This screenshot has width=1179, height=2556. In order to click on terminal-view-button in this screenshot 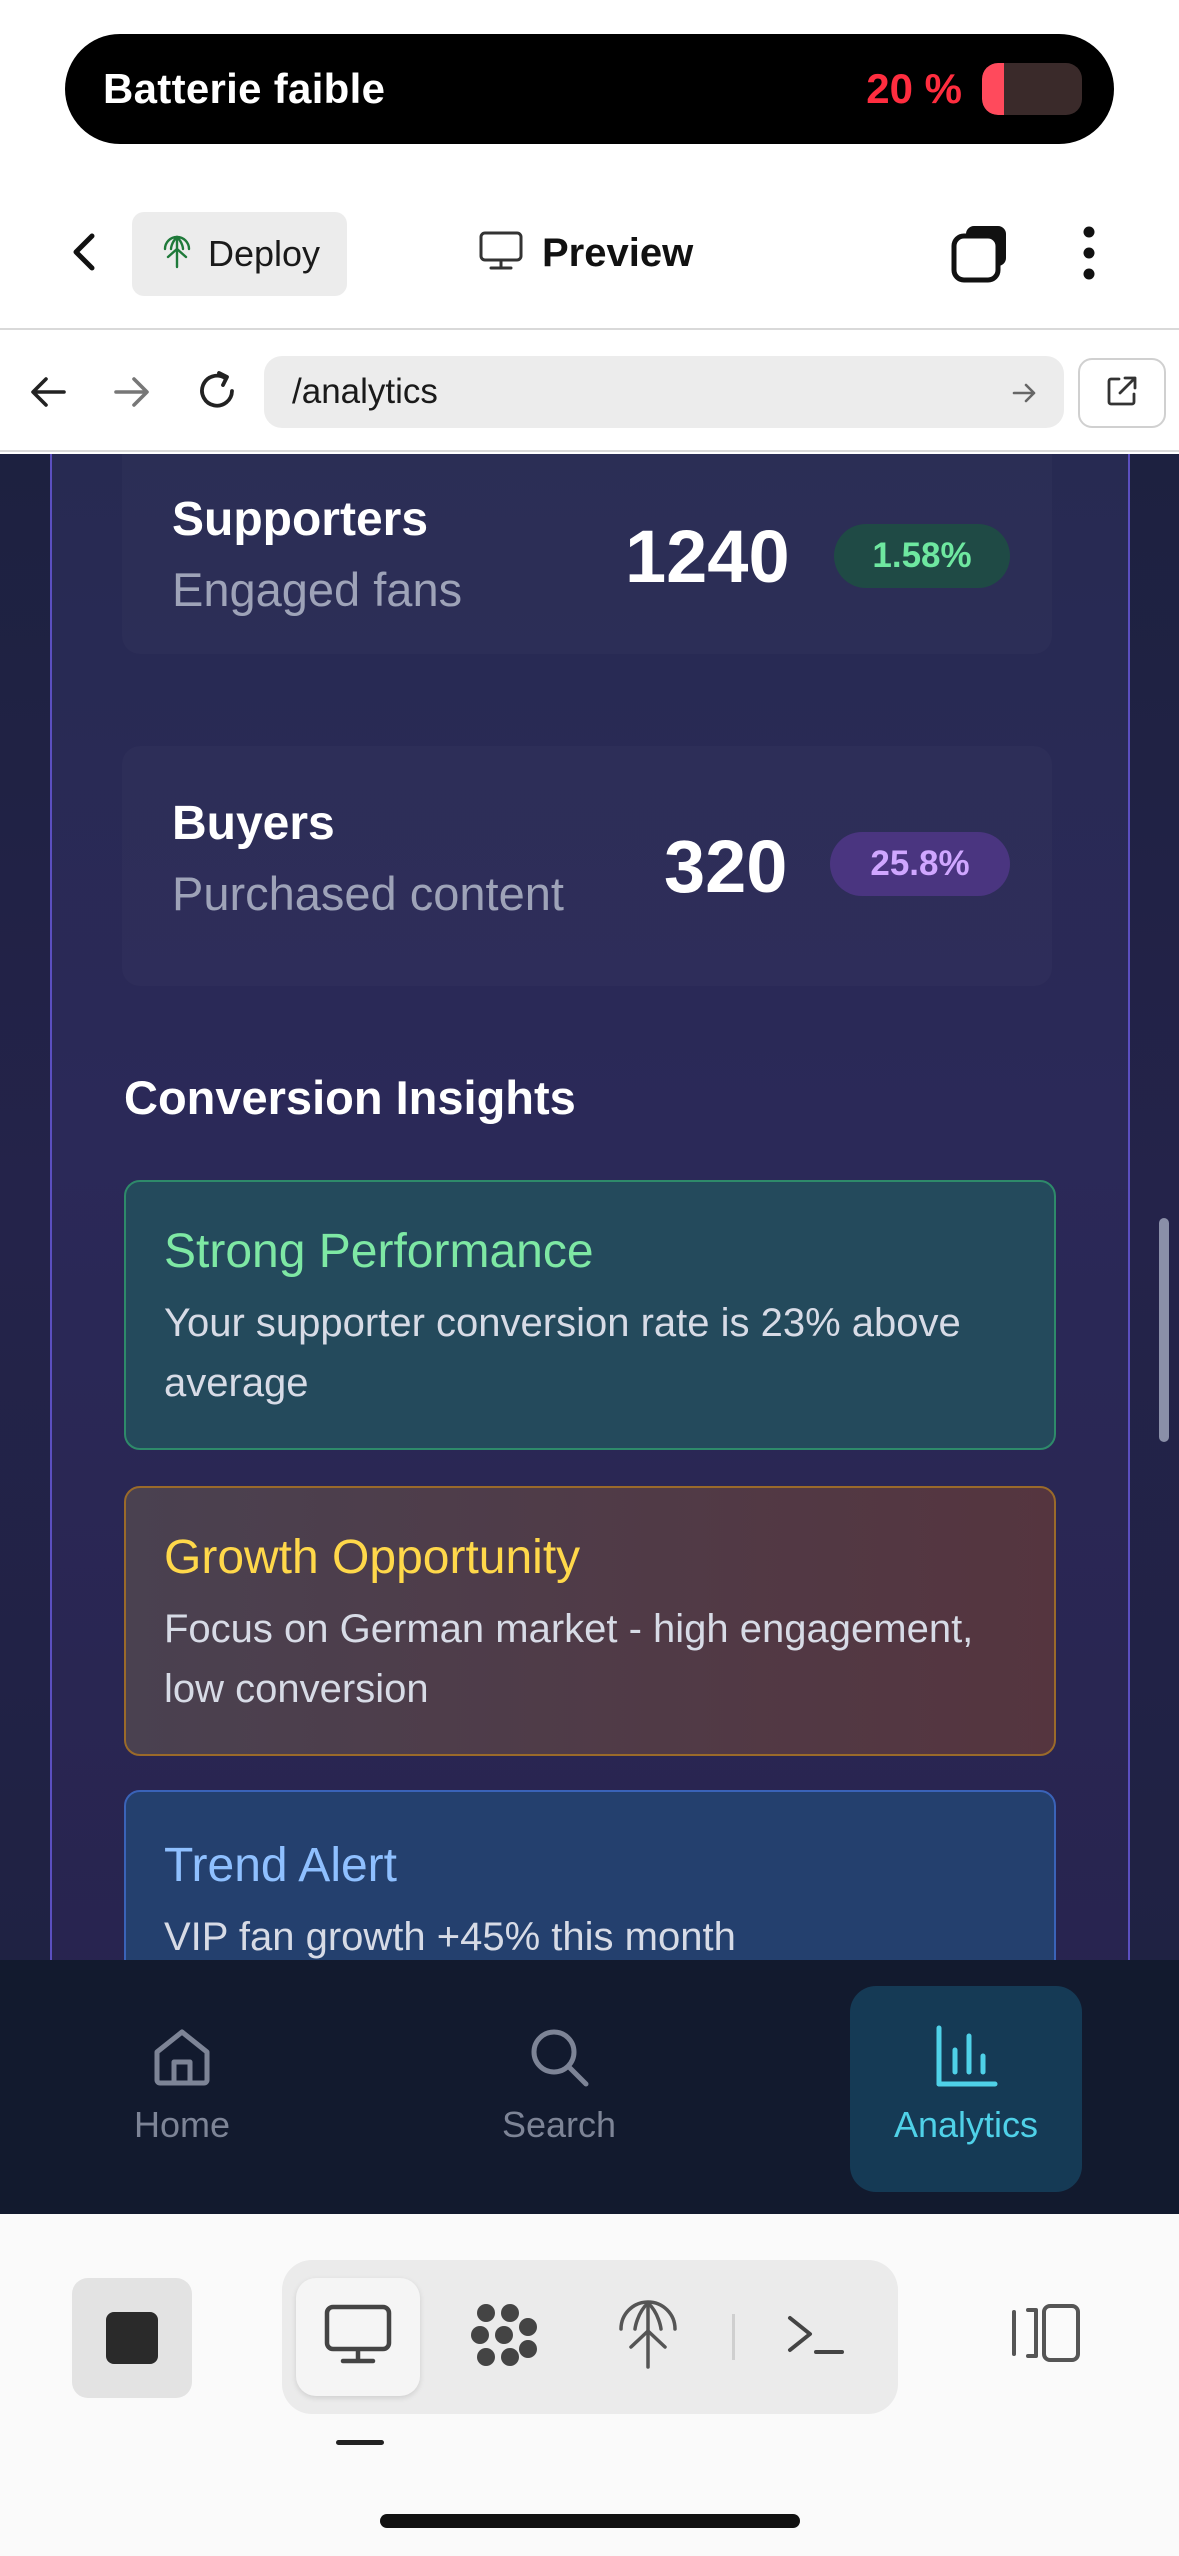, I will do `click(816, 2337)`.